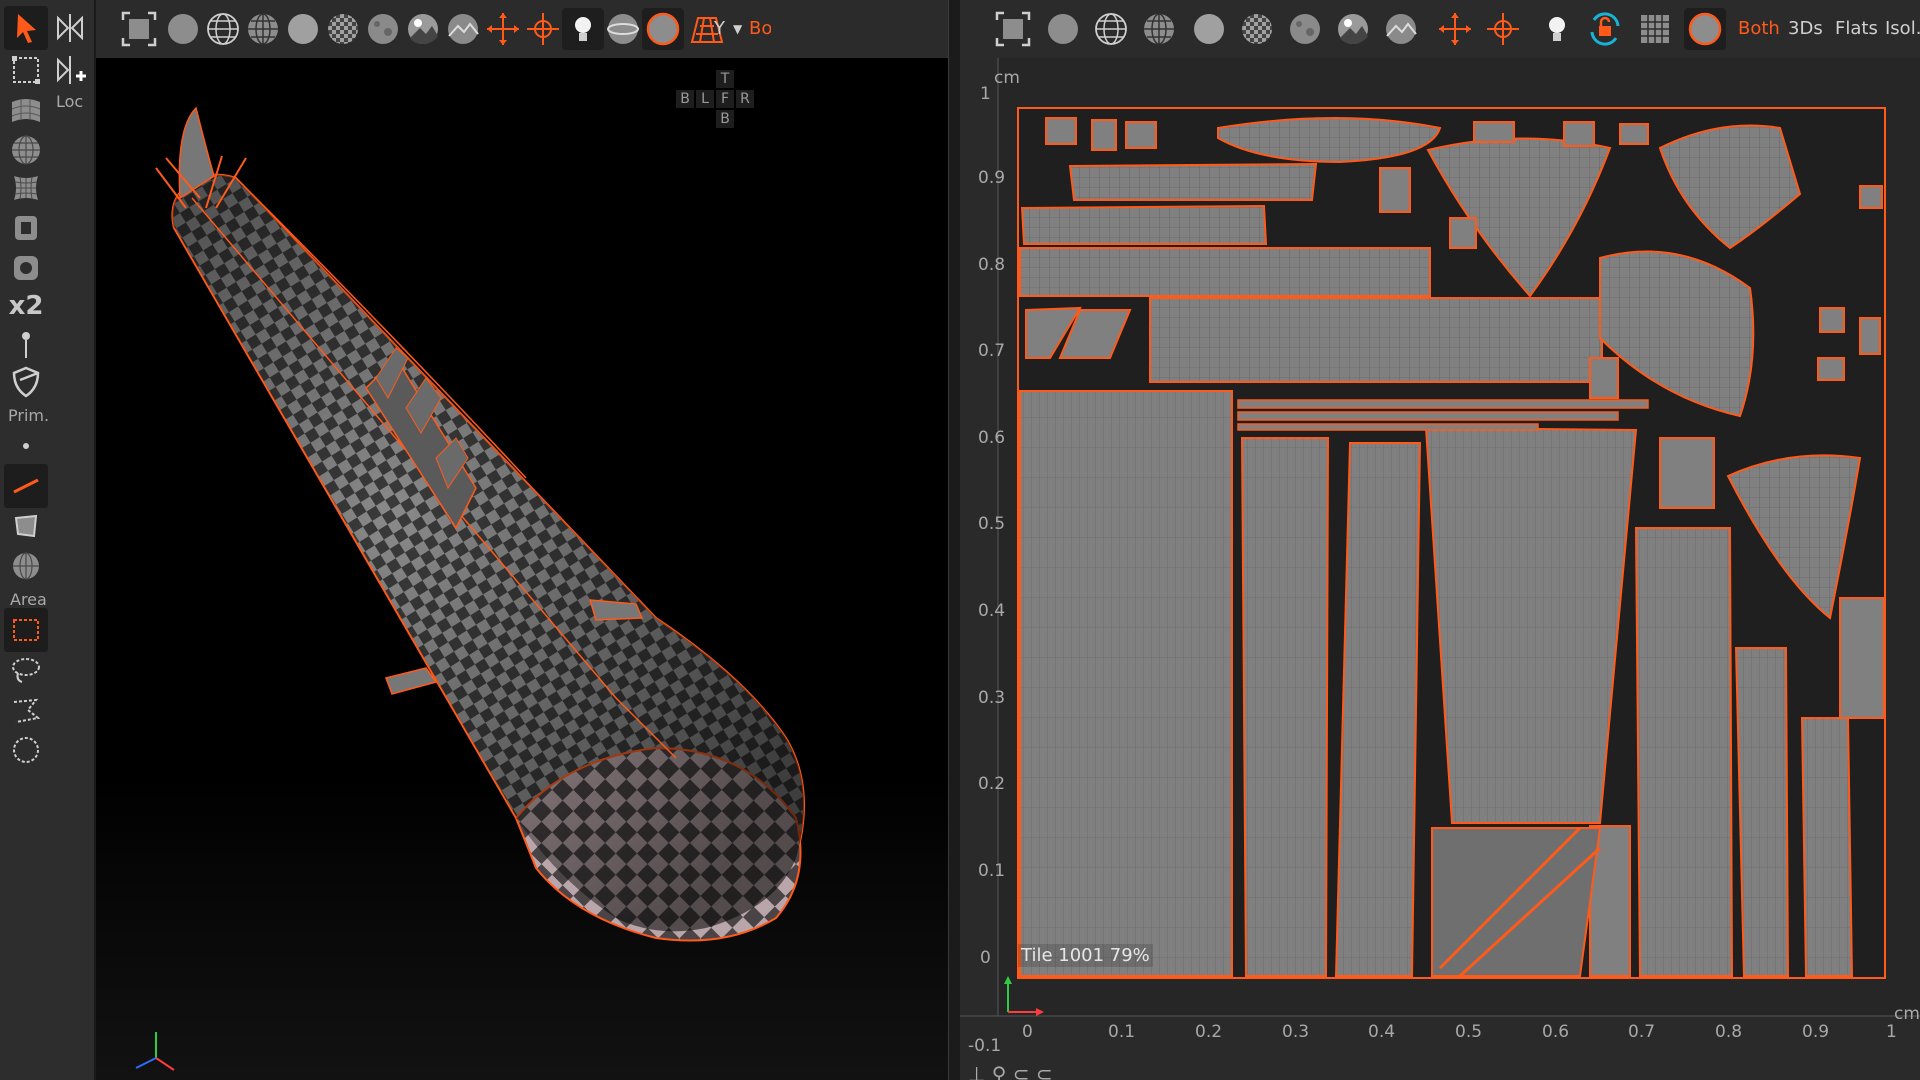  I want to click on uv-unit-bottom: cm, so click(1907, 1014).